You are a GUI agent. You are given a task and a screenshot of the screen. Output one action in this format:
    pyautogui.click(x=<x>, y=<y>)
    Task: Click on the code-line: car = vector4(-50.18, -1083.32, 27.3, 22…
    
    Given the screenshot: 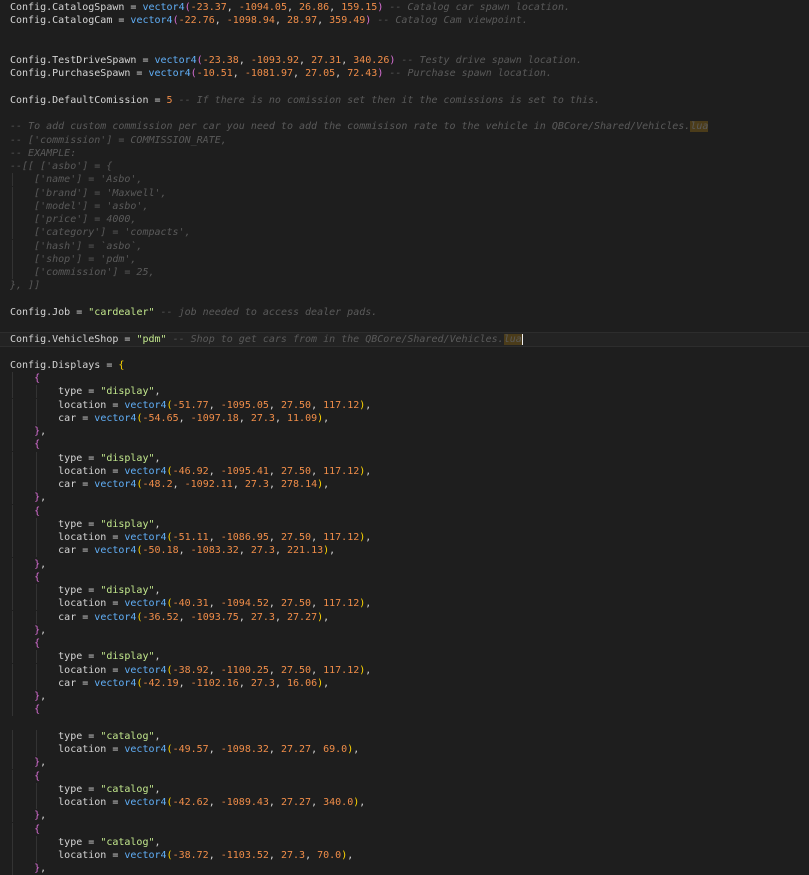 What is the action you would take?
    pyautogui.click(x=404, y=551)
    